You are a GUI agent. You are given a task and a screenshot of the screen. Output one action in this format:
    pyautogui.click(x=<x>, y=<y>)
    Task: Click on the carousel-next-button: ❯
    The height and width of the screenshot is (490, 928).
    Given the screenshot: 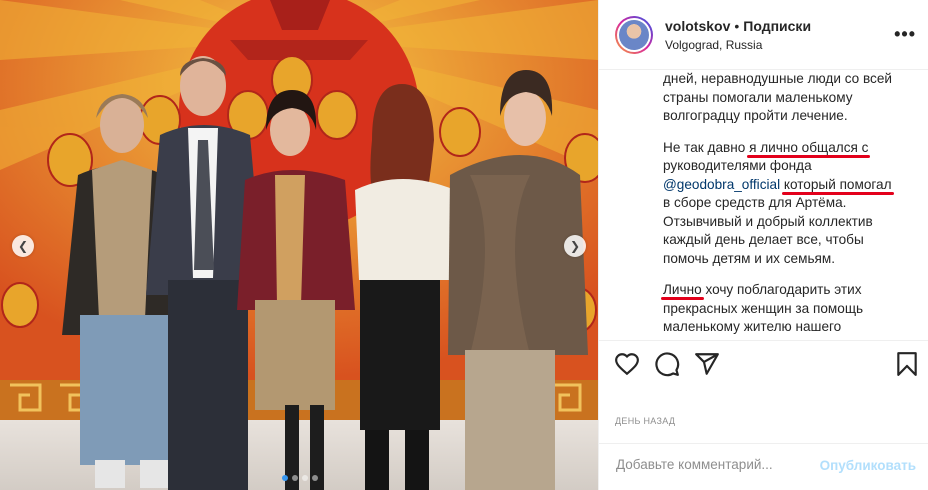 What is the action you would take?
    pyautogui.click(x=575, y=246)
    